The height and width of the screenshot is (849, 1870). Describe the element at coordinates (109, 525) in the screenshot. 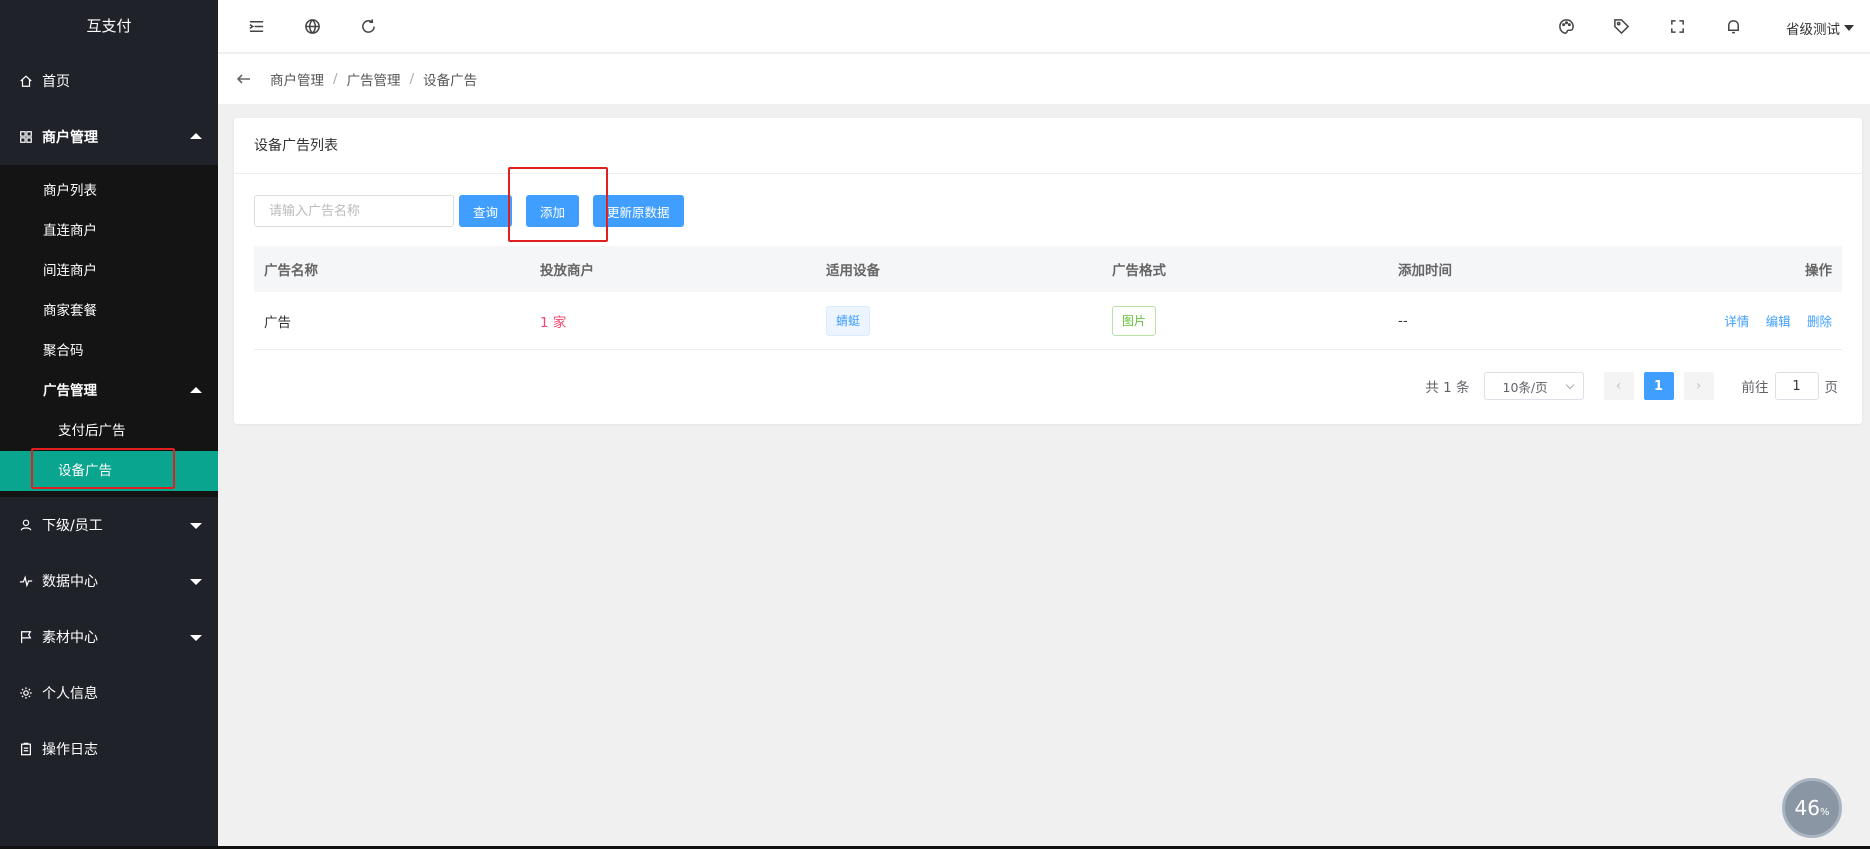

I see `sidebar-item-subordinates: 下级/员工` at that location.